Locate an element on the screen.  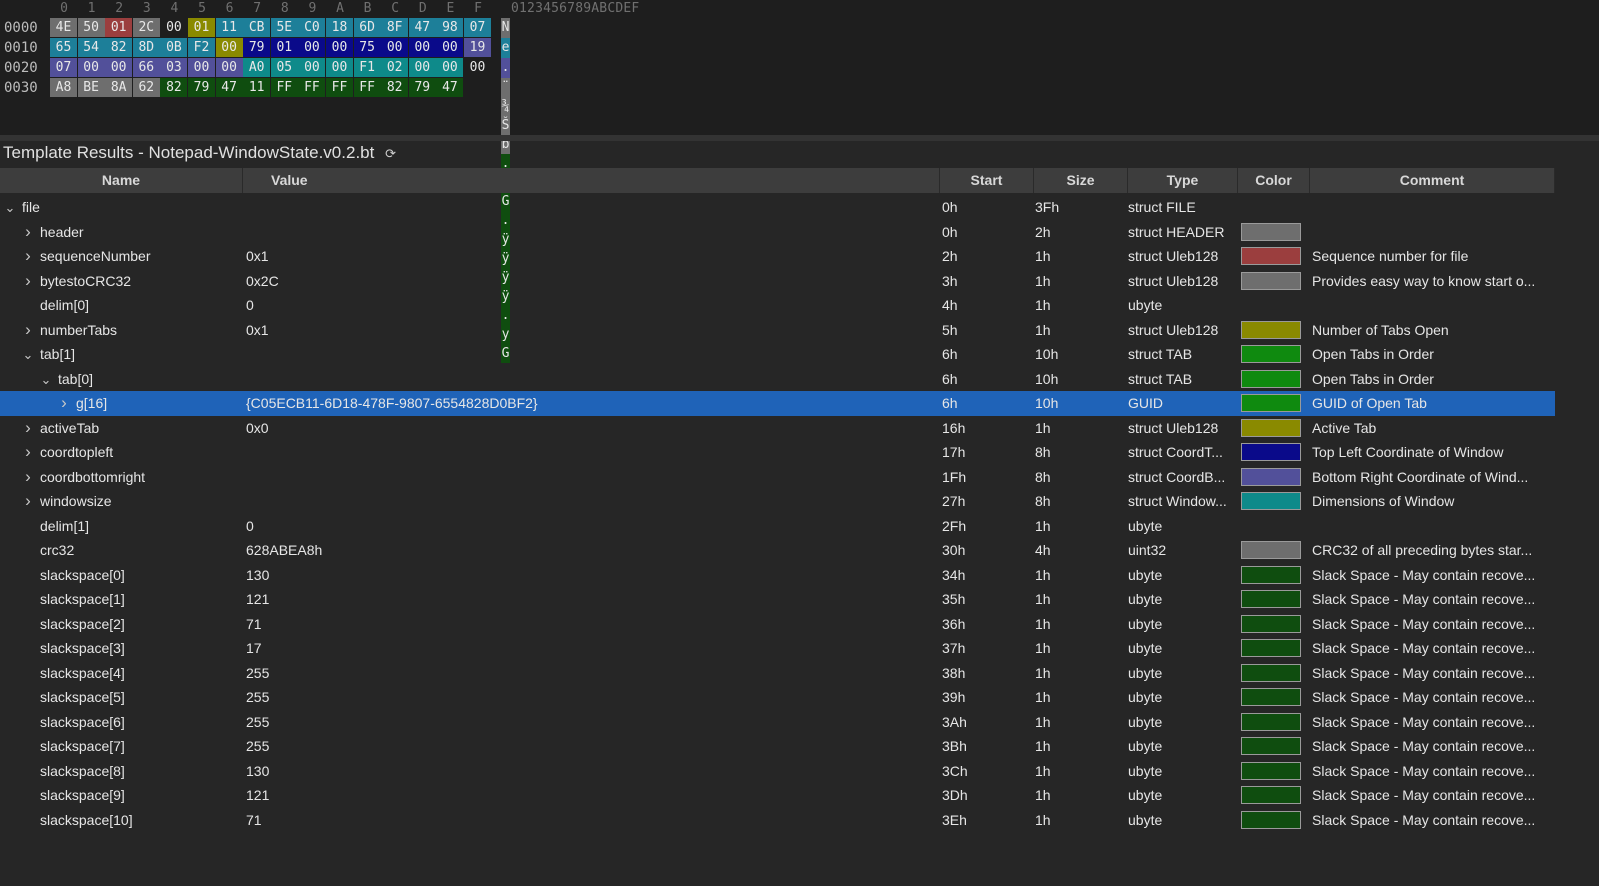
hex-byte: 11 is located at coordinates (229, 27).